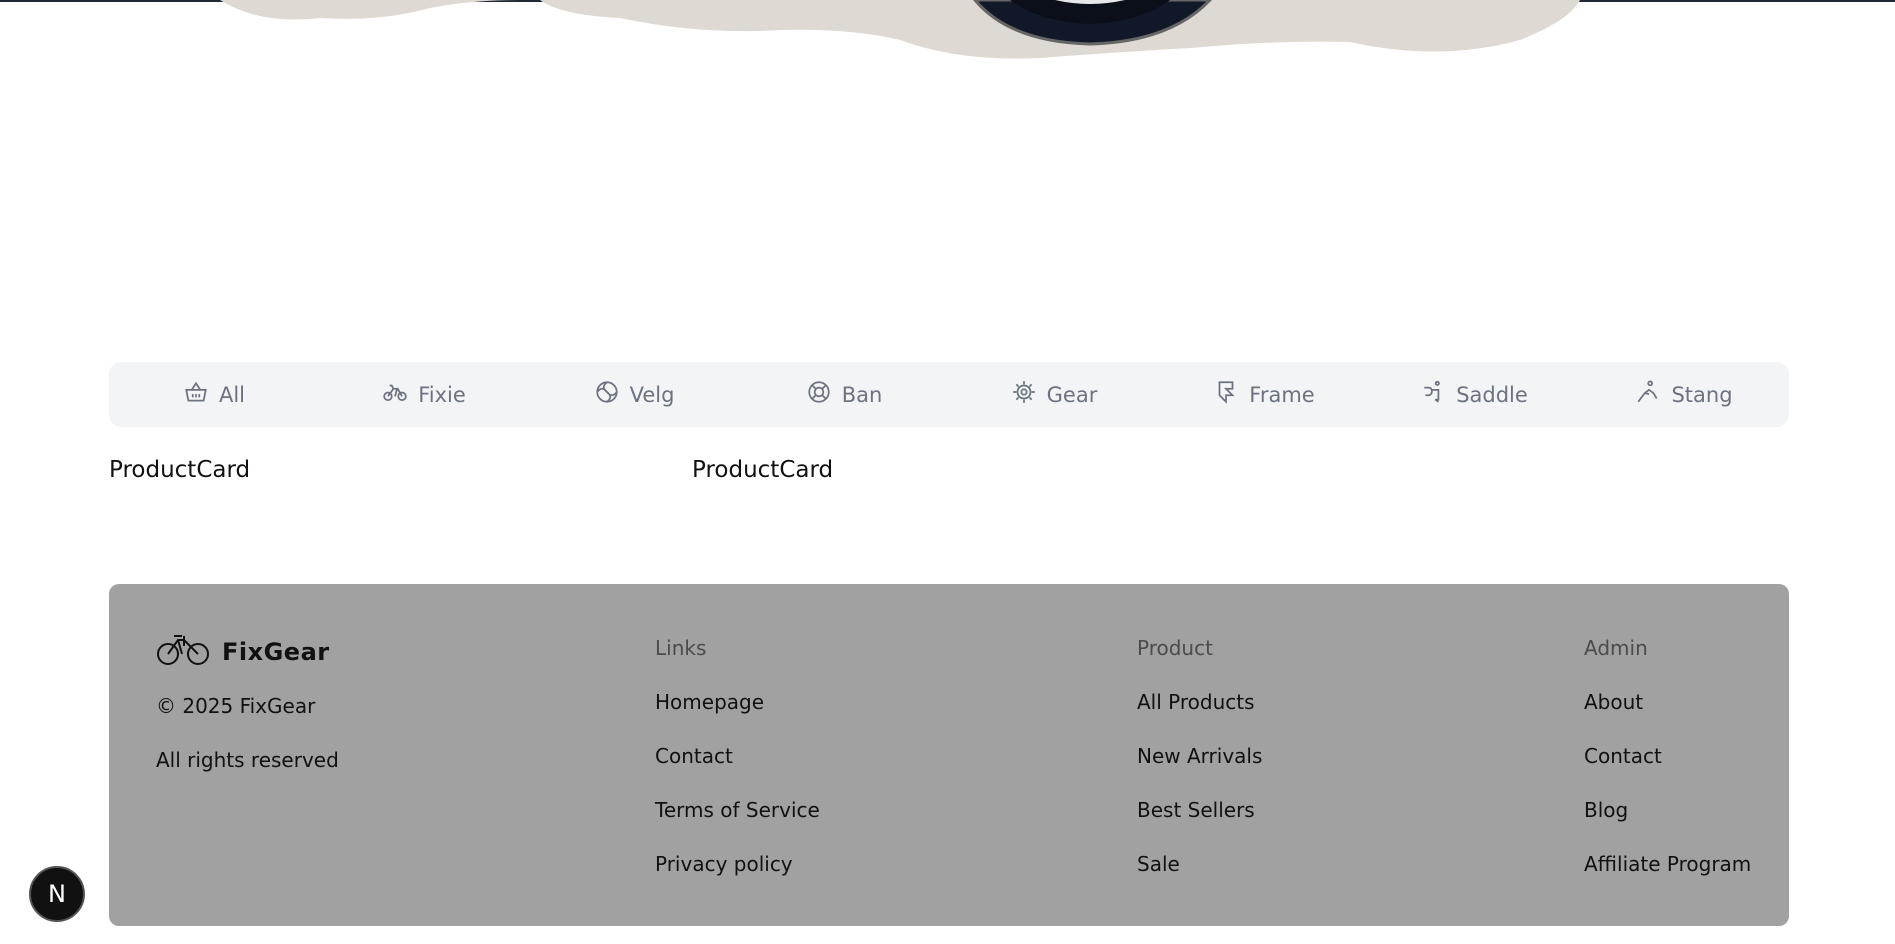 Image resolution: width=1895 pixels, height=944 pixels. Describe the element at coordinates (737, 868) in the screenshot. I see `footer-link-privacy: Privacy policy` at that location.